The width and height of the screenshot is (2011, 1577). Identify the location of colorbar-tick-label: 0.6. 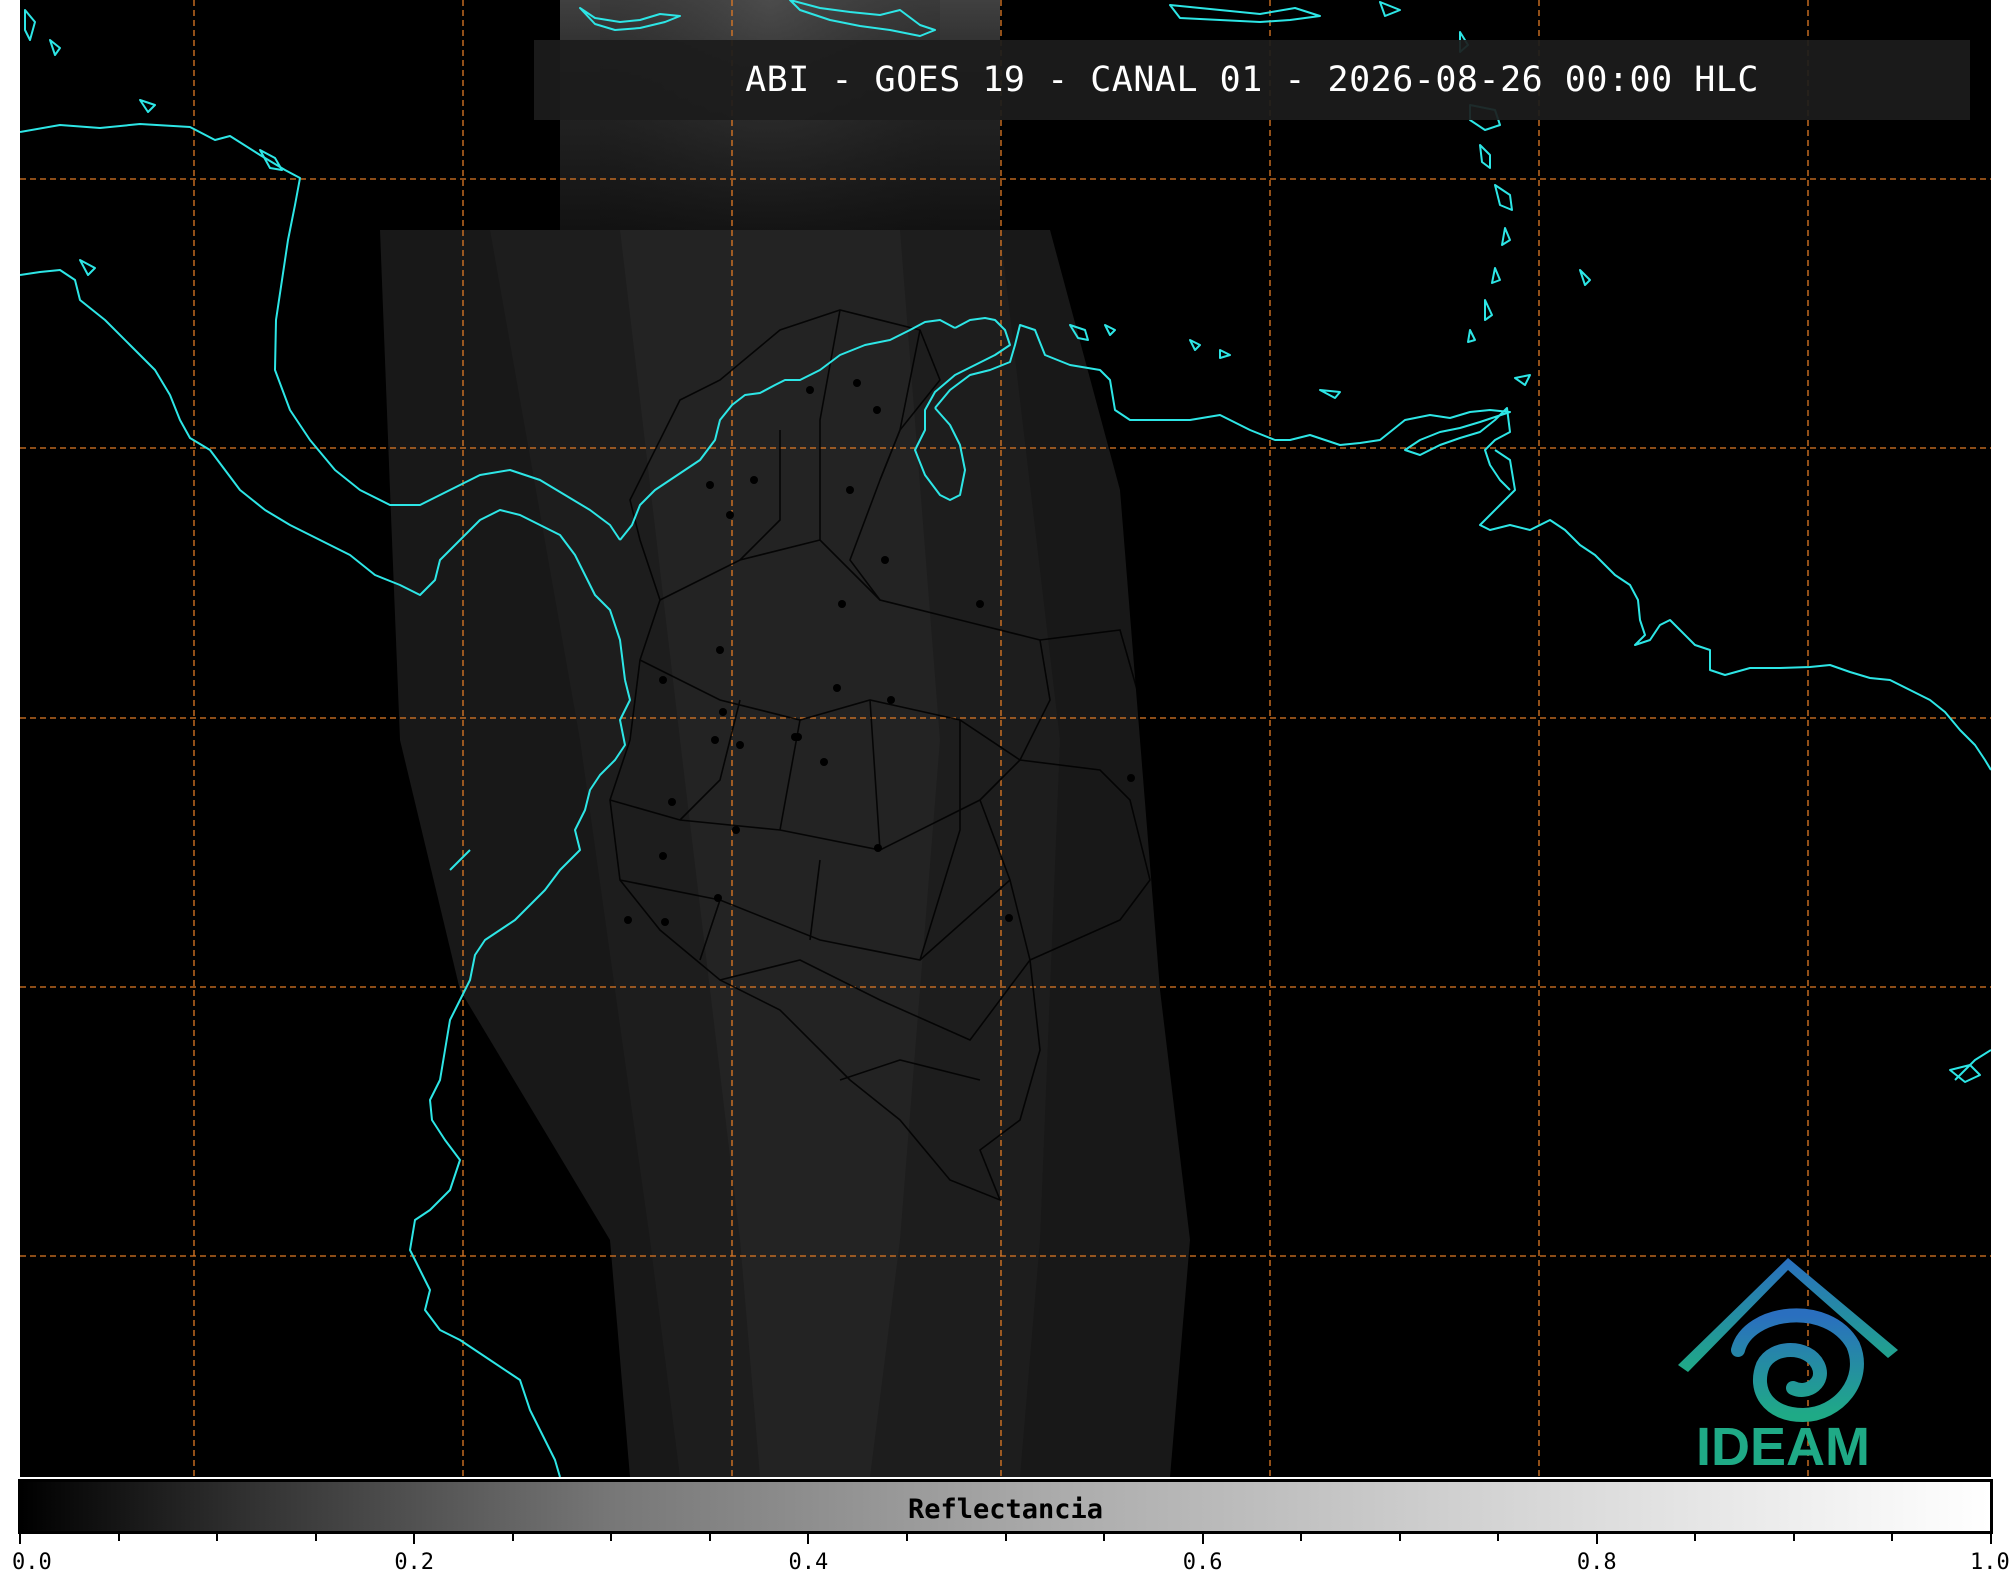
(1202, 1562).